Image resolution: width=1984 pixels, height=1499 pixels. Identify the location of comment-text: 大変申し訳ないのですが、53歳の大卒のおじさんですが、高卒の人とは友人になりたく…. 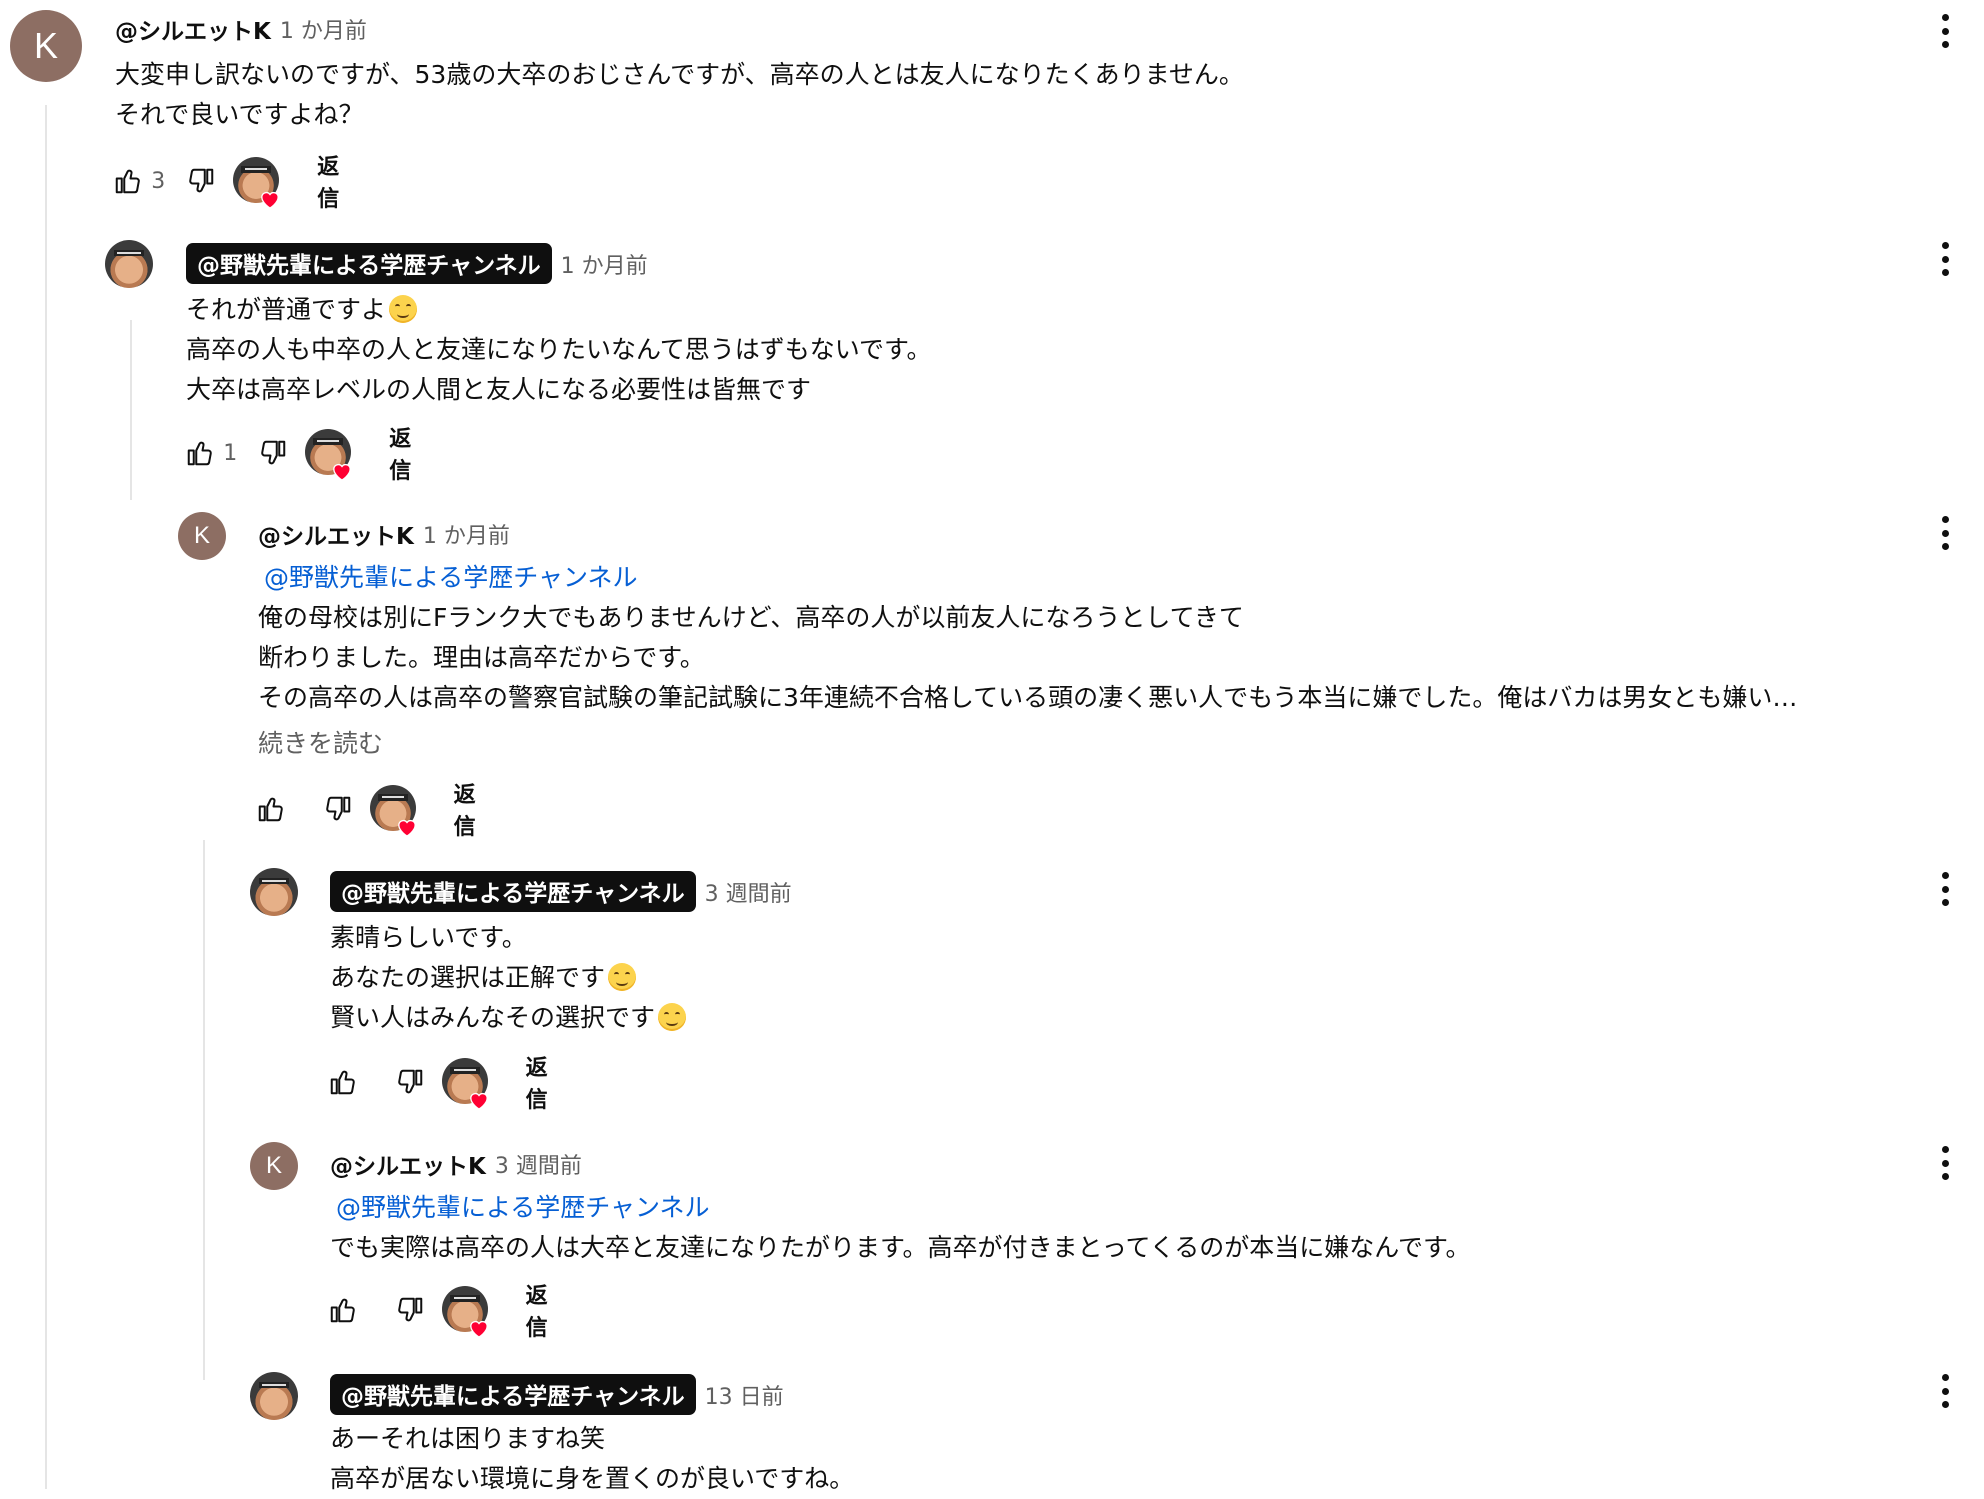
(679, 95).